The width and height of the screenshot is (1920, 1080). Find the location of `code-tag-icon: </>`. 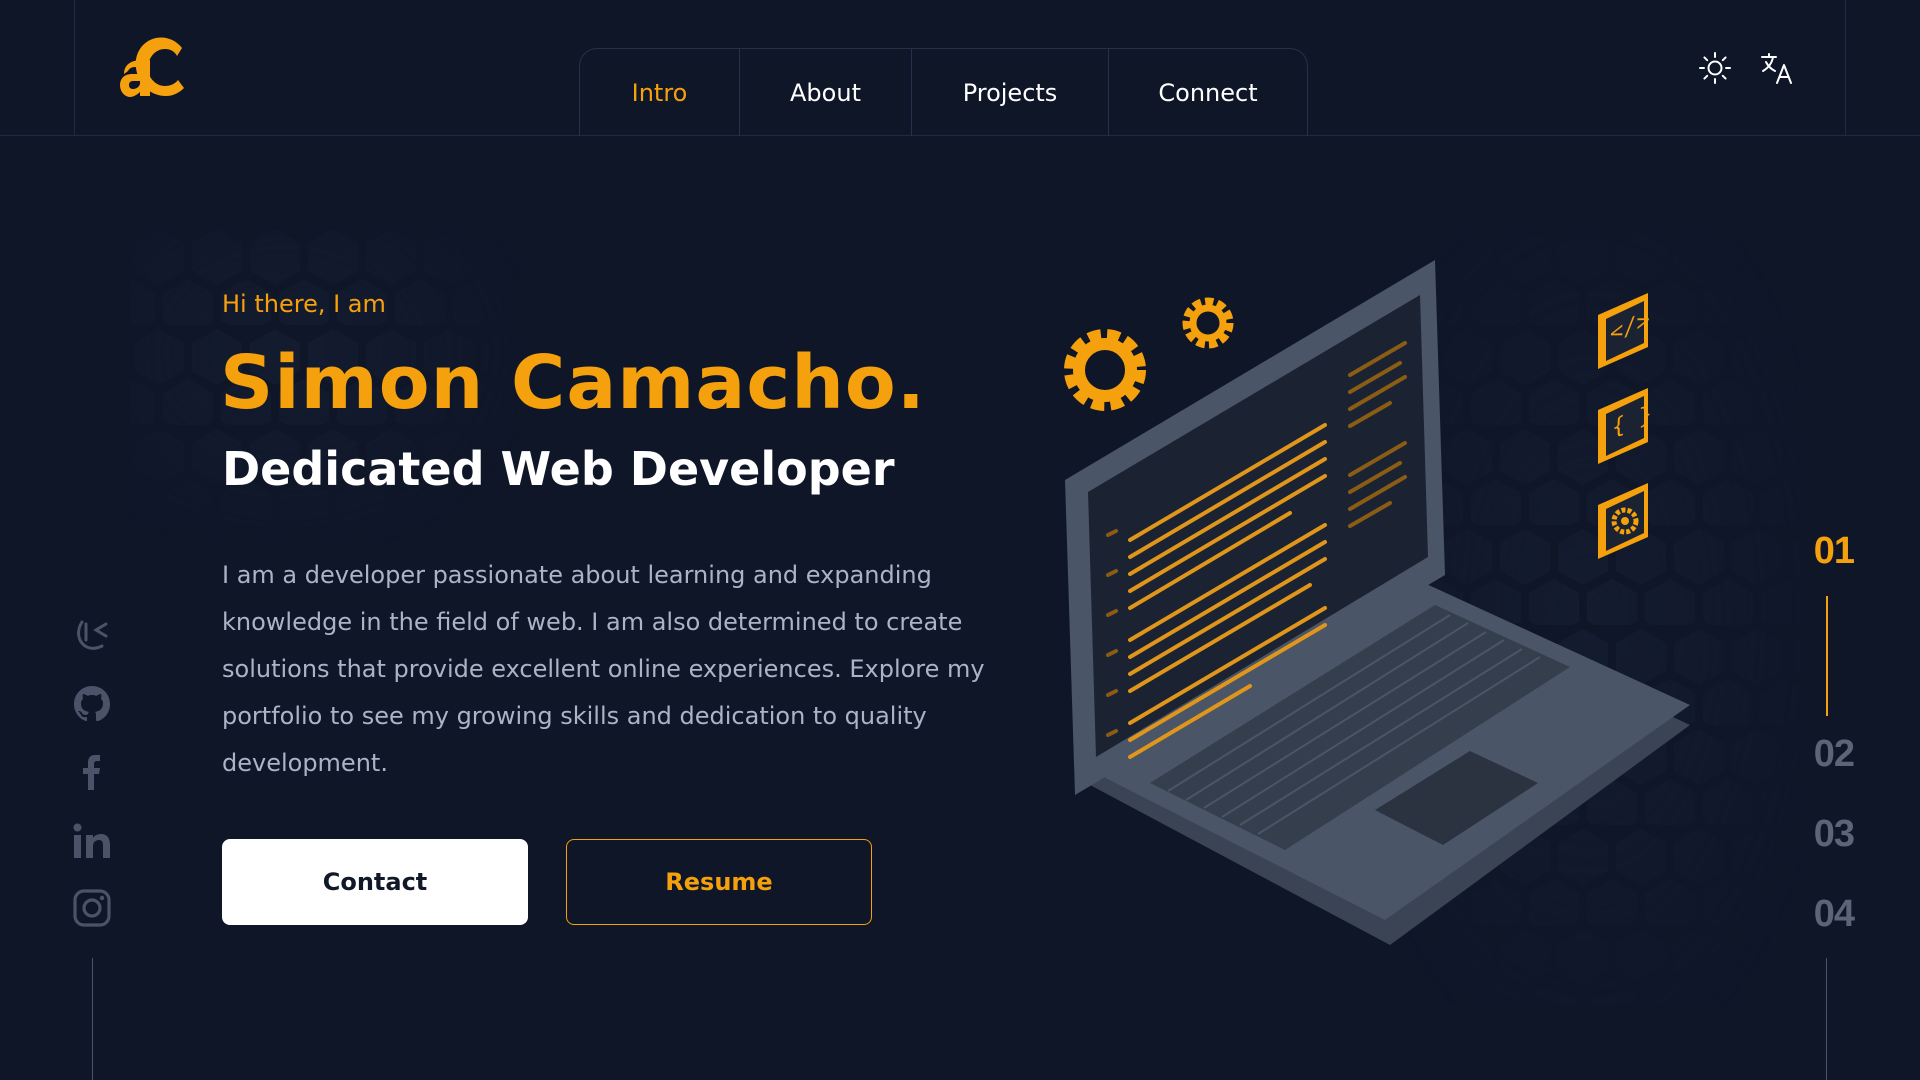

code-tag-icon: </> is located at coordinates (1624, 331).